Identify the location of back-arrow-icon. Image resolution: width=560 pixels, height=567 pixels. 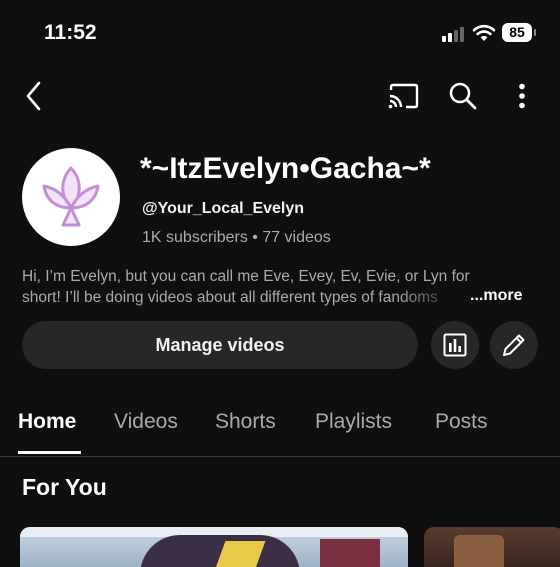
(34, 96).